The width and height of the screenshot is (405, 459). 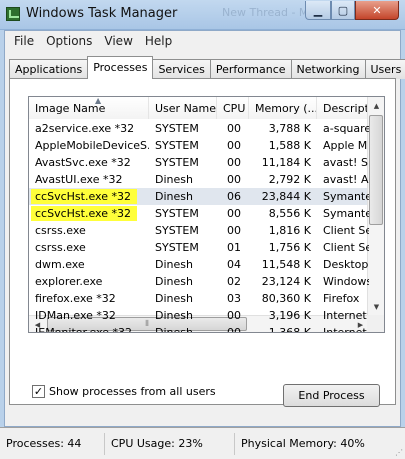 What do you see at coordinates (303, 443) in the screenshot?
I see `status-physical-memory: Physical Memory: 40%` at bounding box center [303, 443].